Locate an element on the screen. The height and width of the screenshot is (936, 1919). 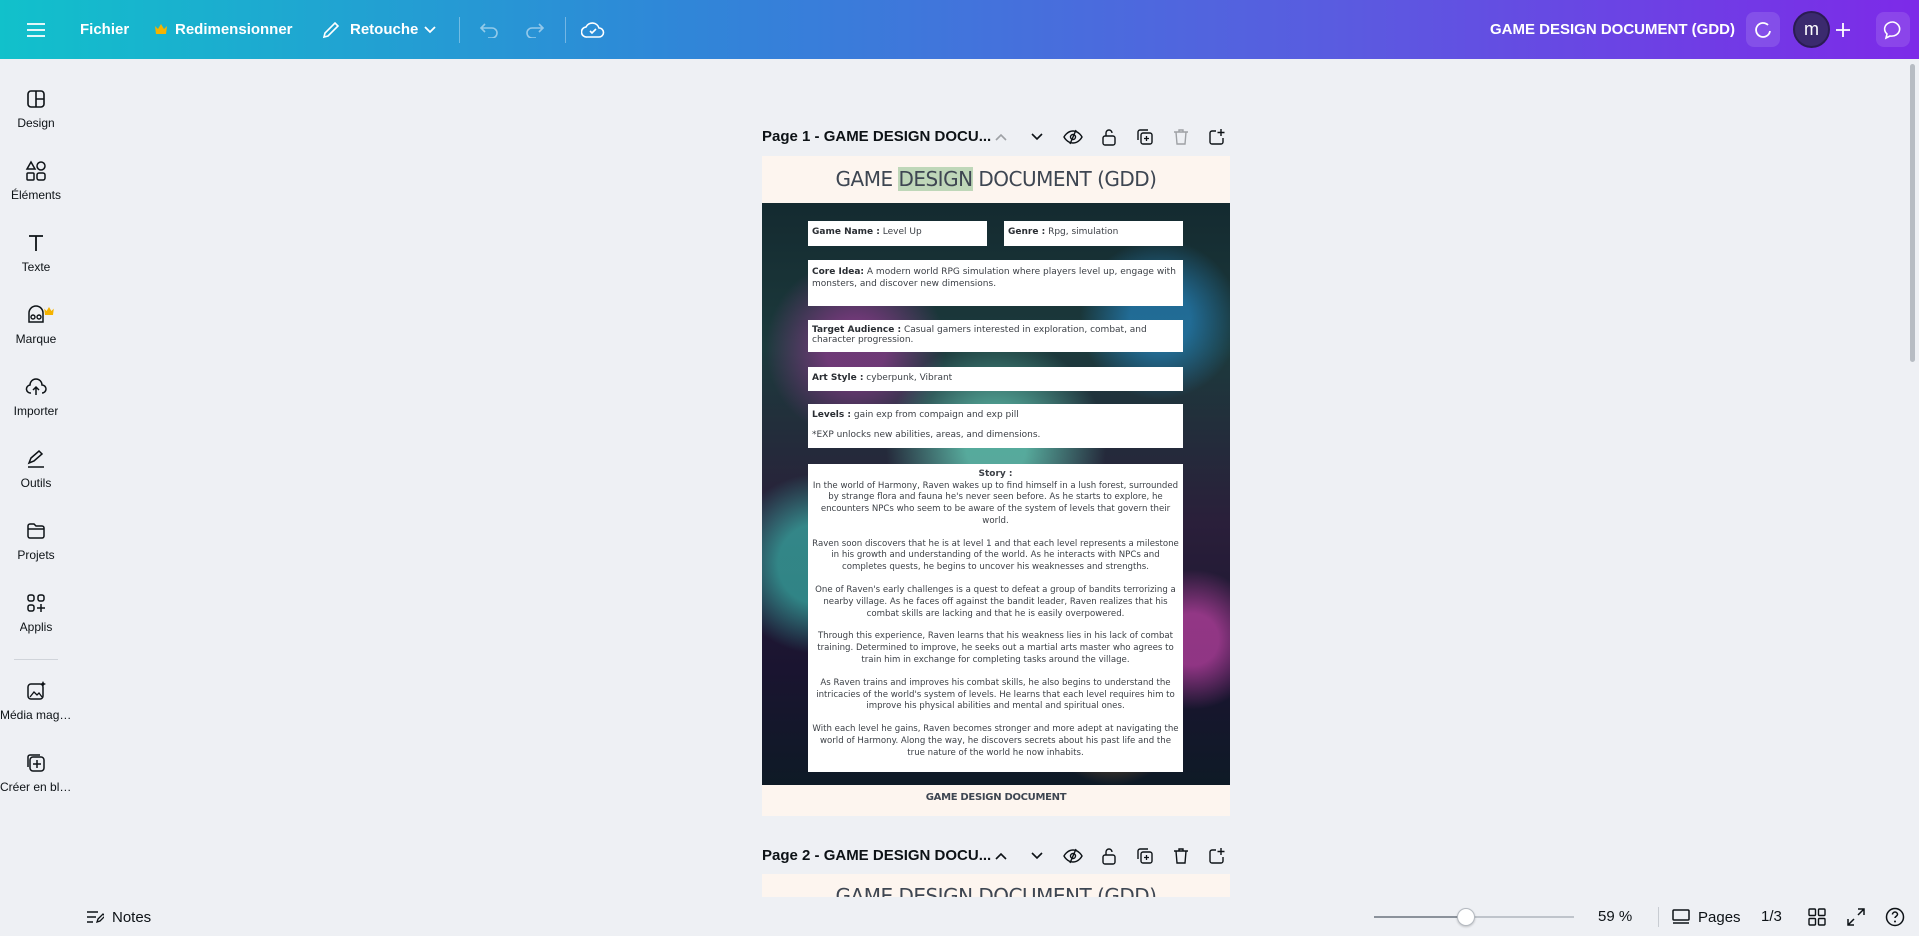
avatar: m is located at coordinates (1811, 29).